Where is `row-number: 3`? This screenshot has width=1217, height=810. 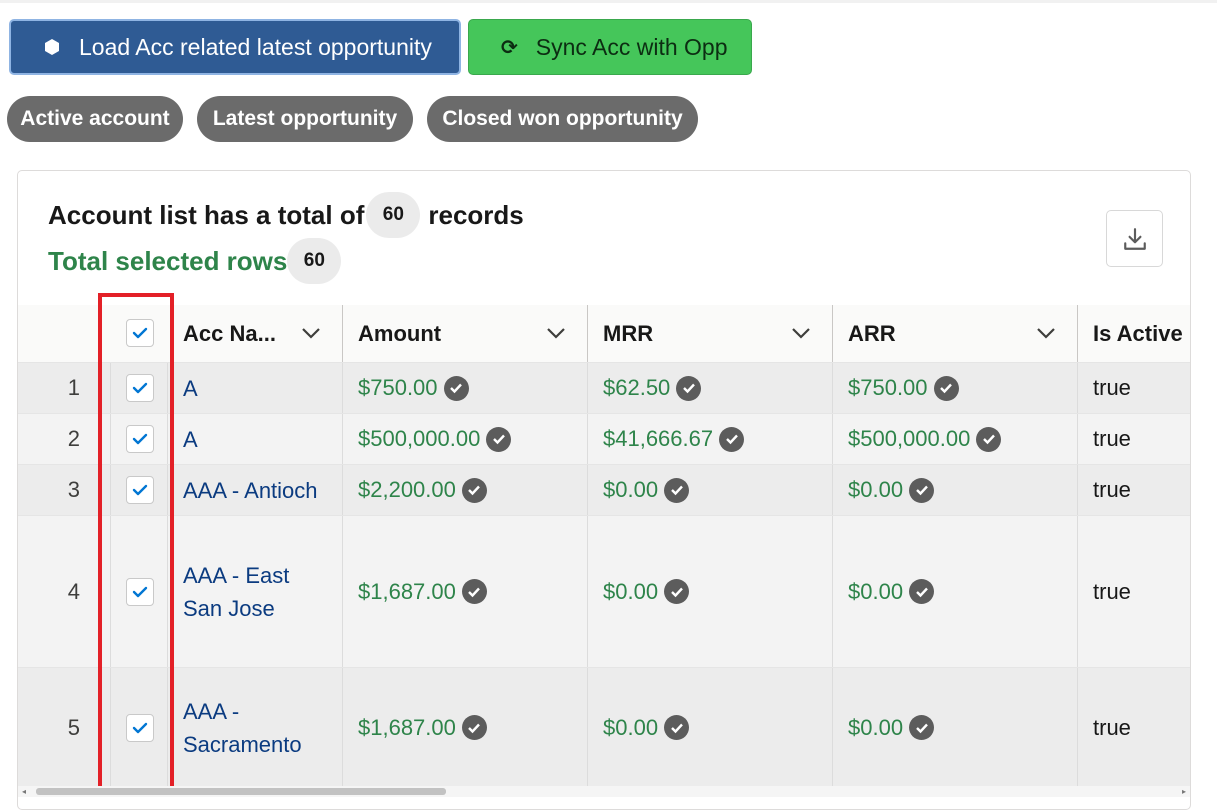 row-number: 3 is located at coordinates (73, 489).